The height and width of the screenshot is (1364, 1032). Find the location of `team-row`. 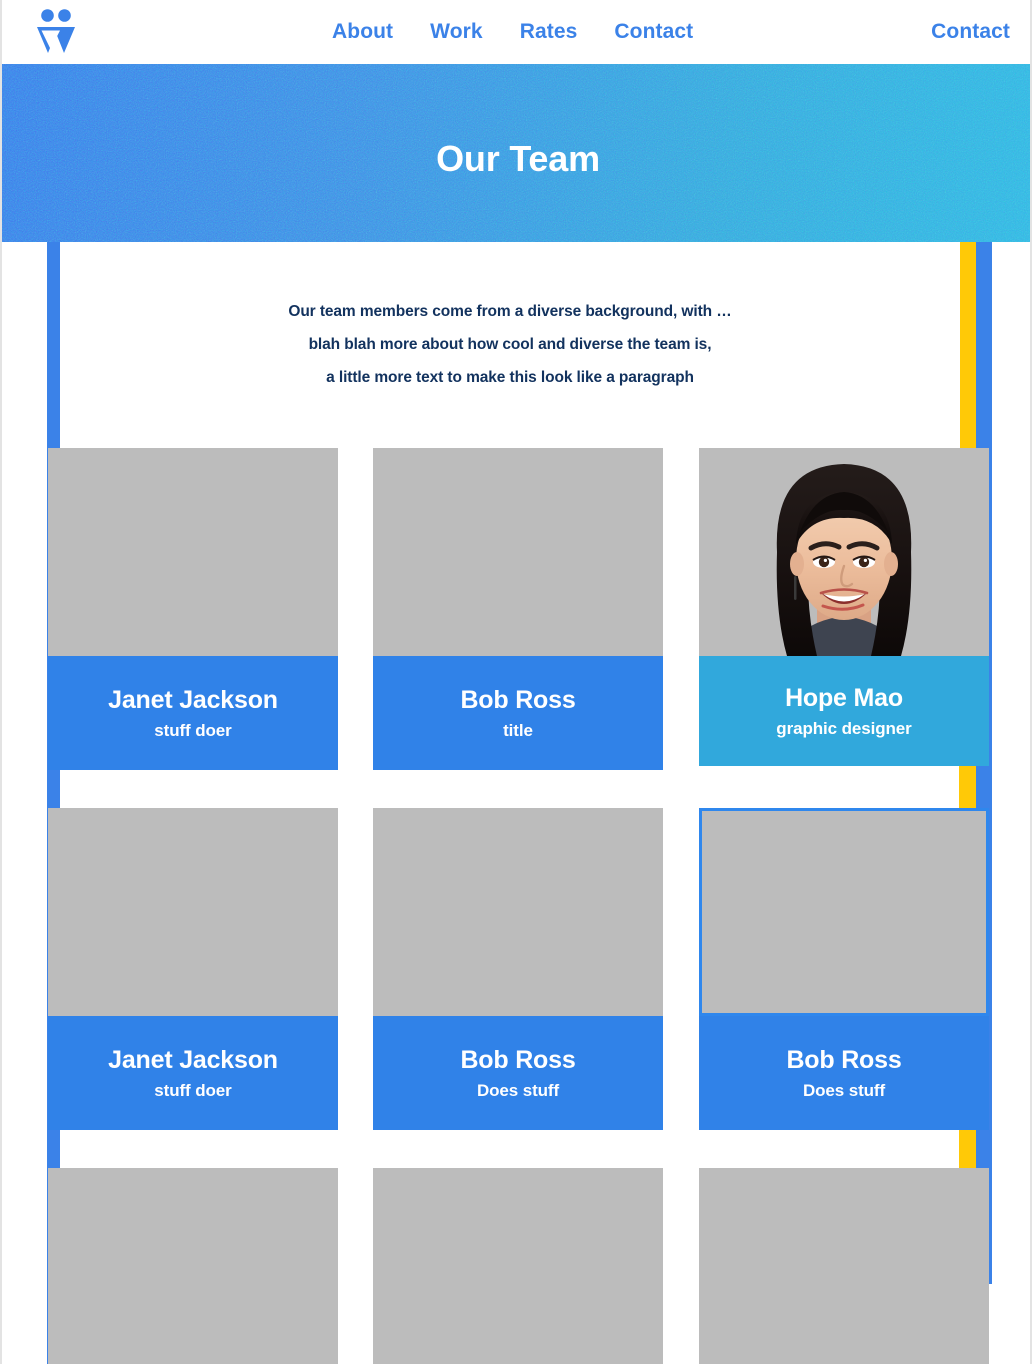

team-row is located at coordinates (516, 1266).